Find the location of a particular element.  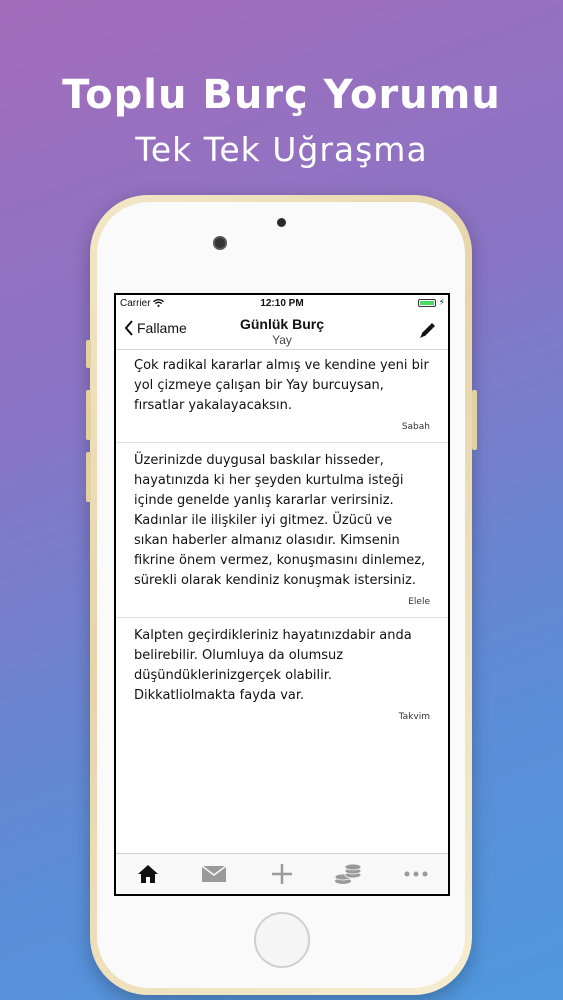

tab-messages is located at coordinates (214, 874).